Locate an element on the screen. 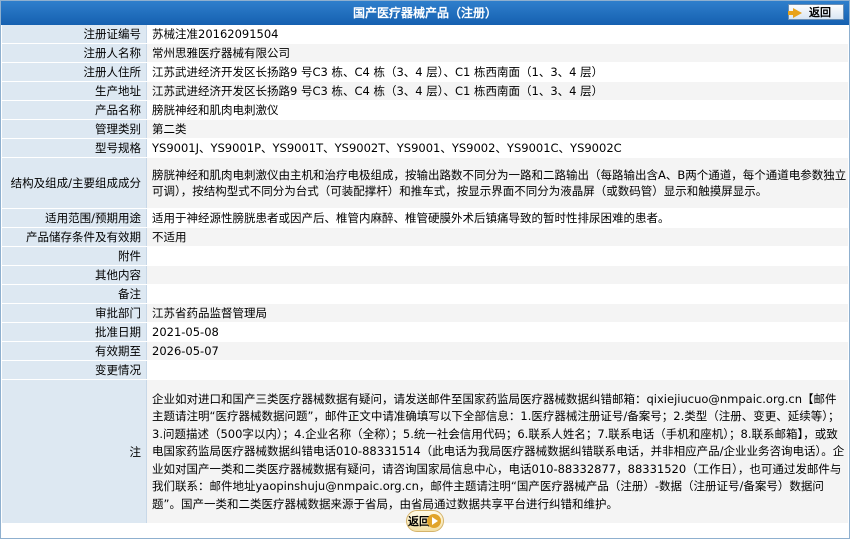 The height and width of the screenshot is (539, 850). title-bar: 国产医疗器械产品（注册） 返回 is located at coordinates (425, 13).